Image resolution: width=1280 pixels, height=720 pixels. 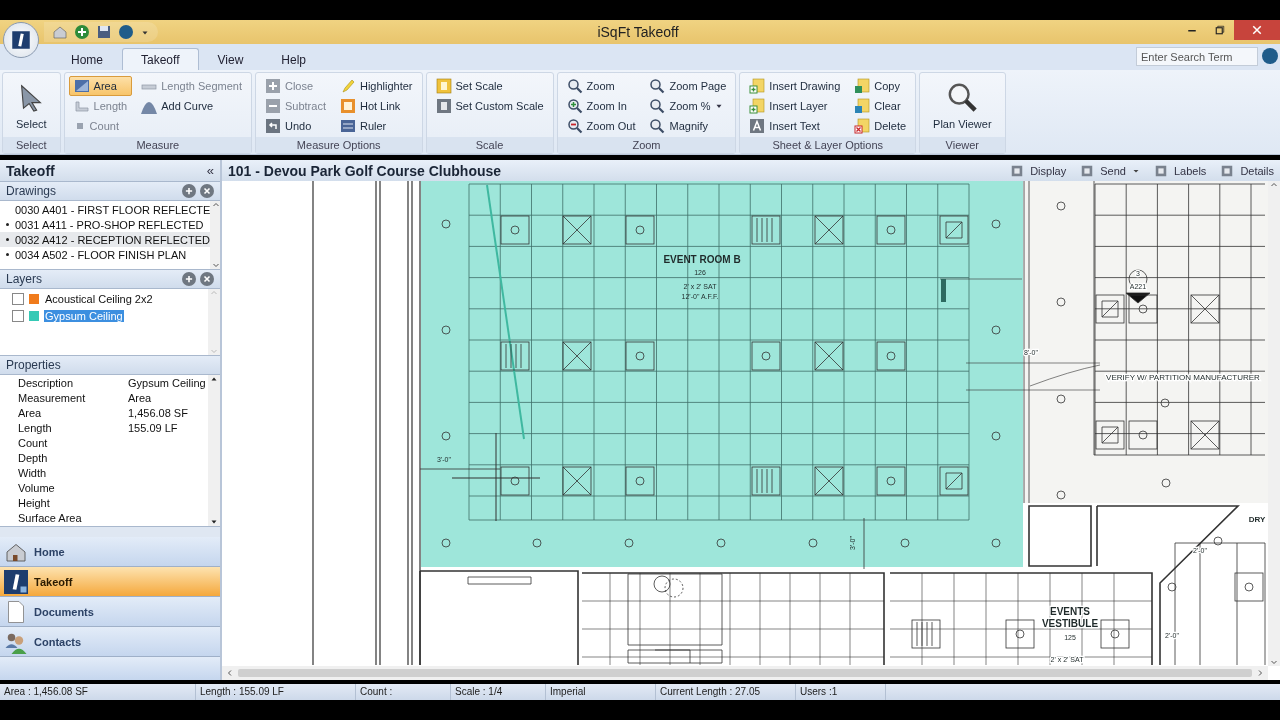 I want to click on property-name: Height, so click(x=34, y=504).